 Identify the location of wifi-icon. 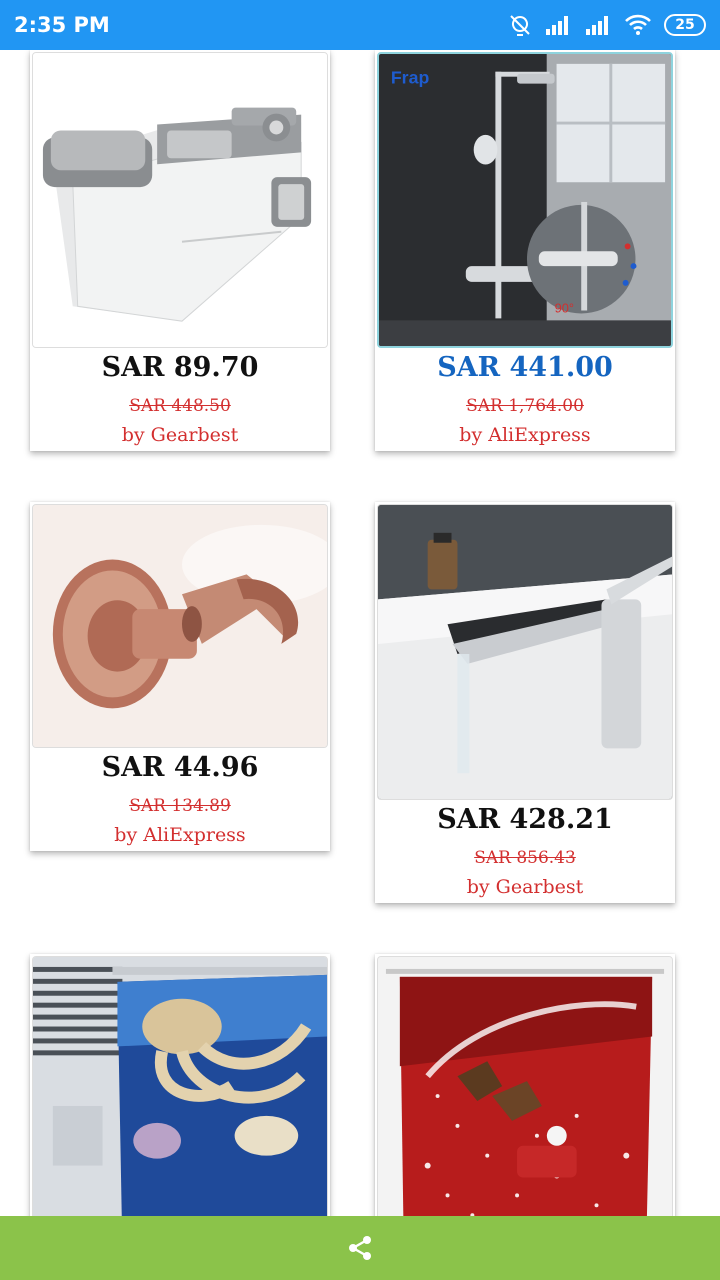
(638, 25).